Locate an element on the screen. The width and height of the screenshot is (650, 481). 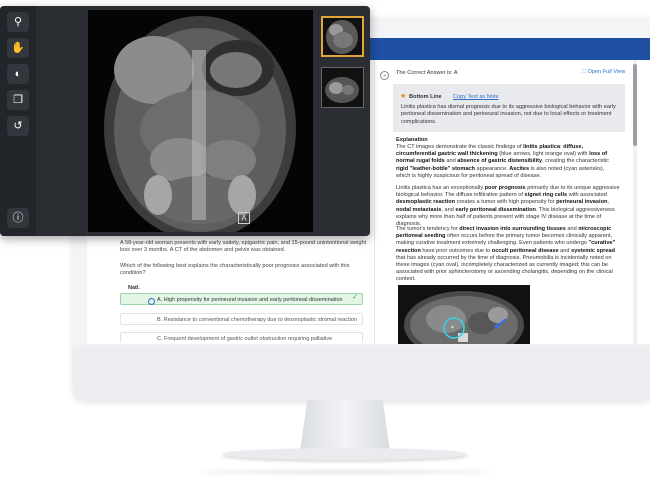
check-icon: ✓ is located at coordinates (355, 297).